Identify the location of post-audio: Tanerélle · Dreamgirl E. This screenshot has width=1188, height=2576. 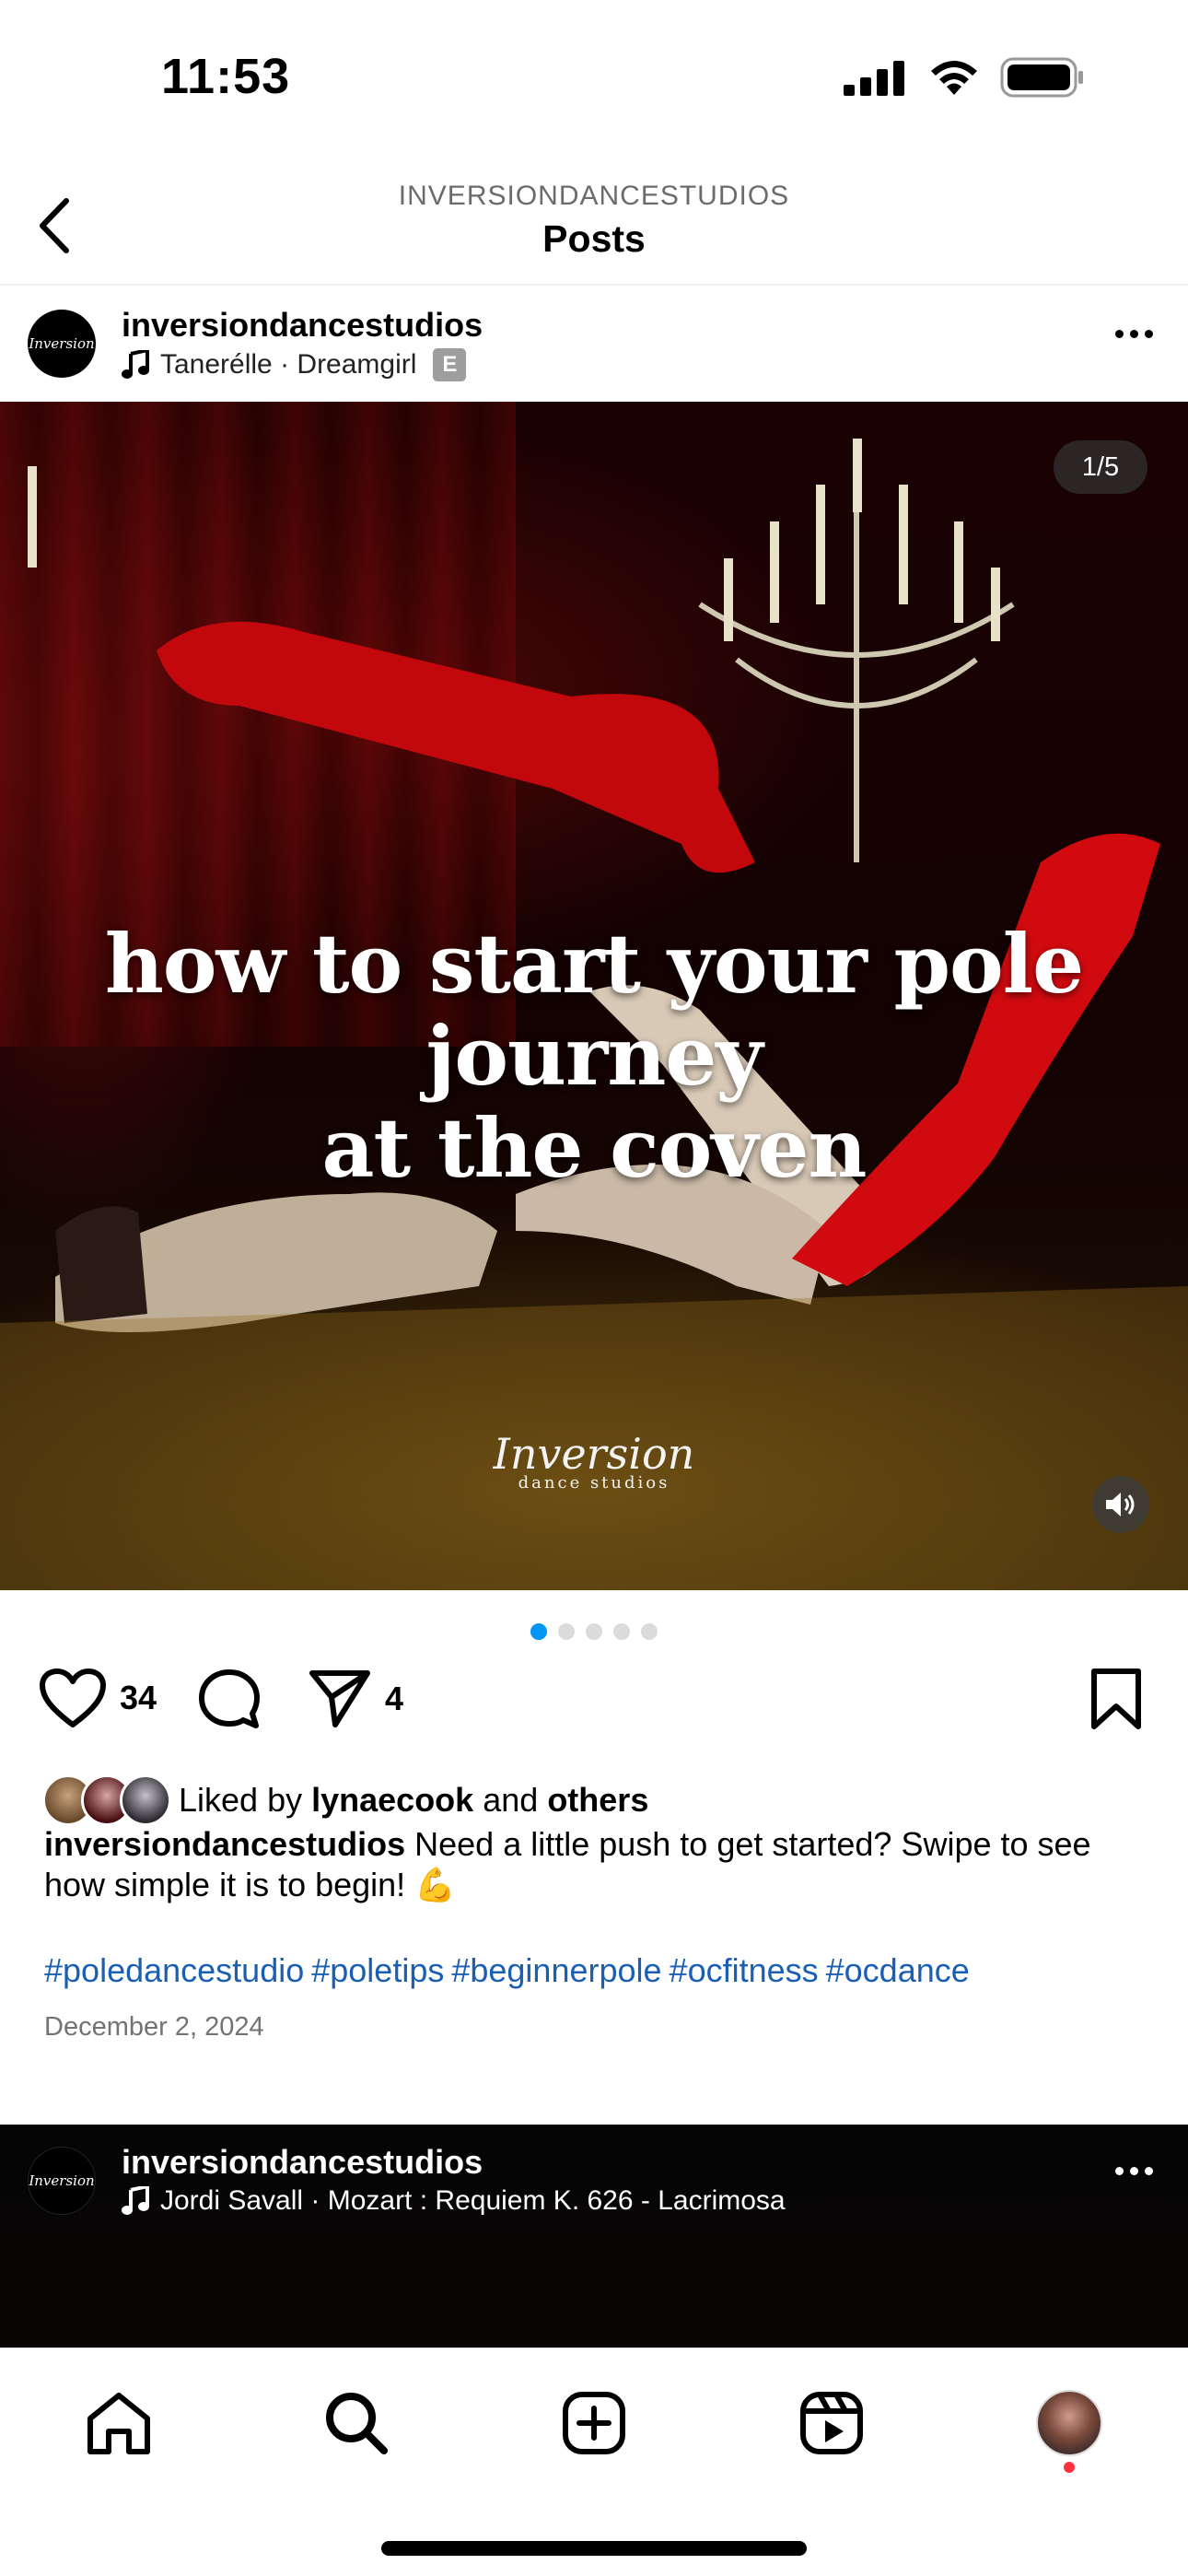
(294, 364).